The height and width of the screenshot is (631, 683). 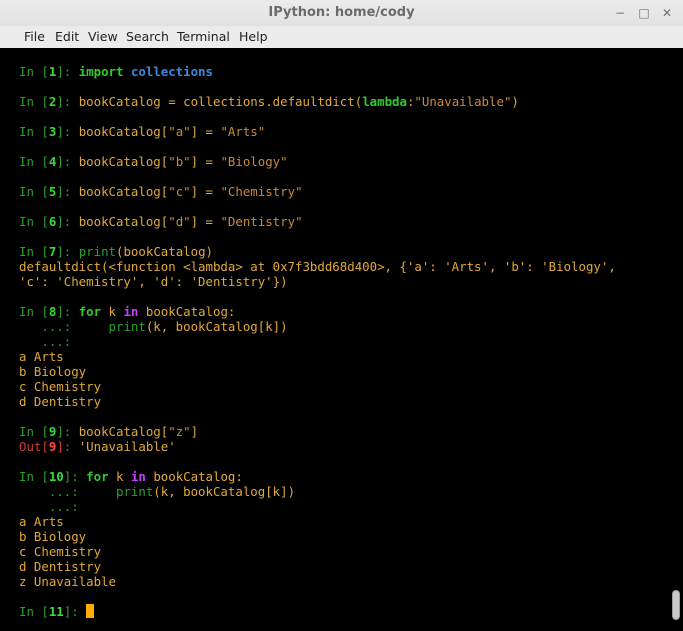 I want to click on minimize-icon: −, so click(x=620, y=13).